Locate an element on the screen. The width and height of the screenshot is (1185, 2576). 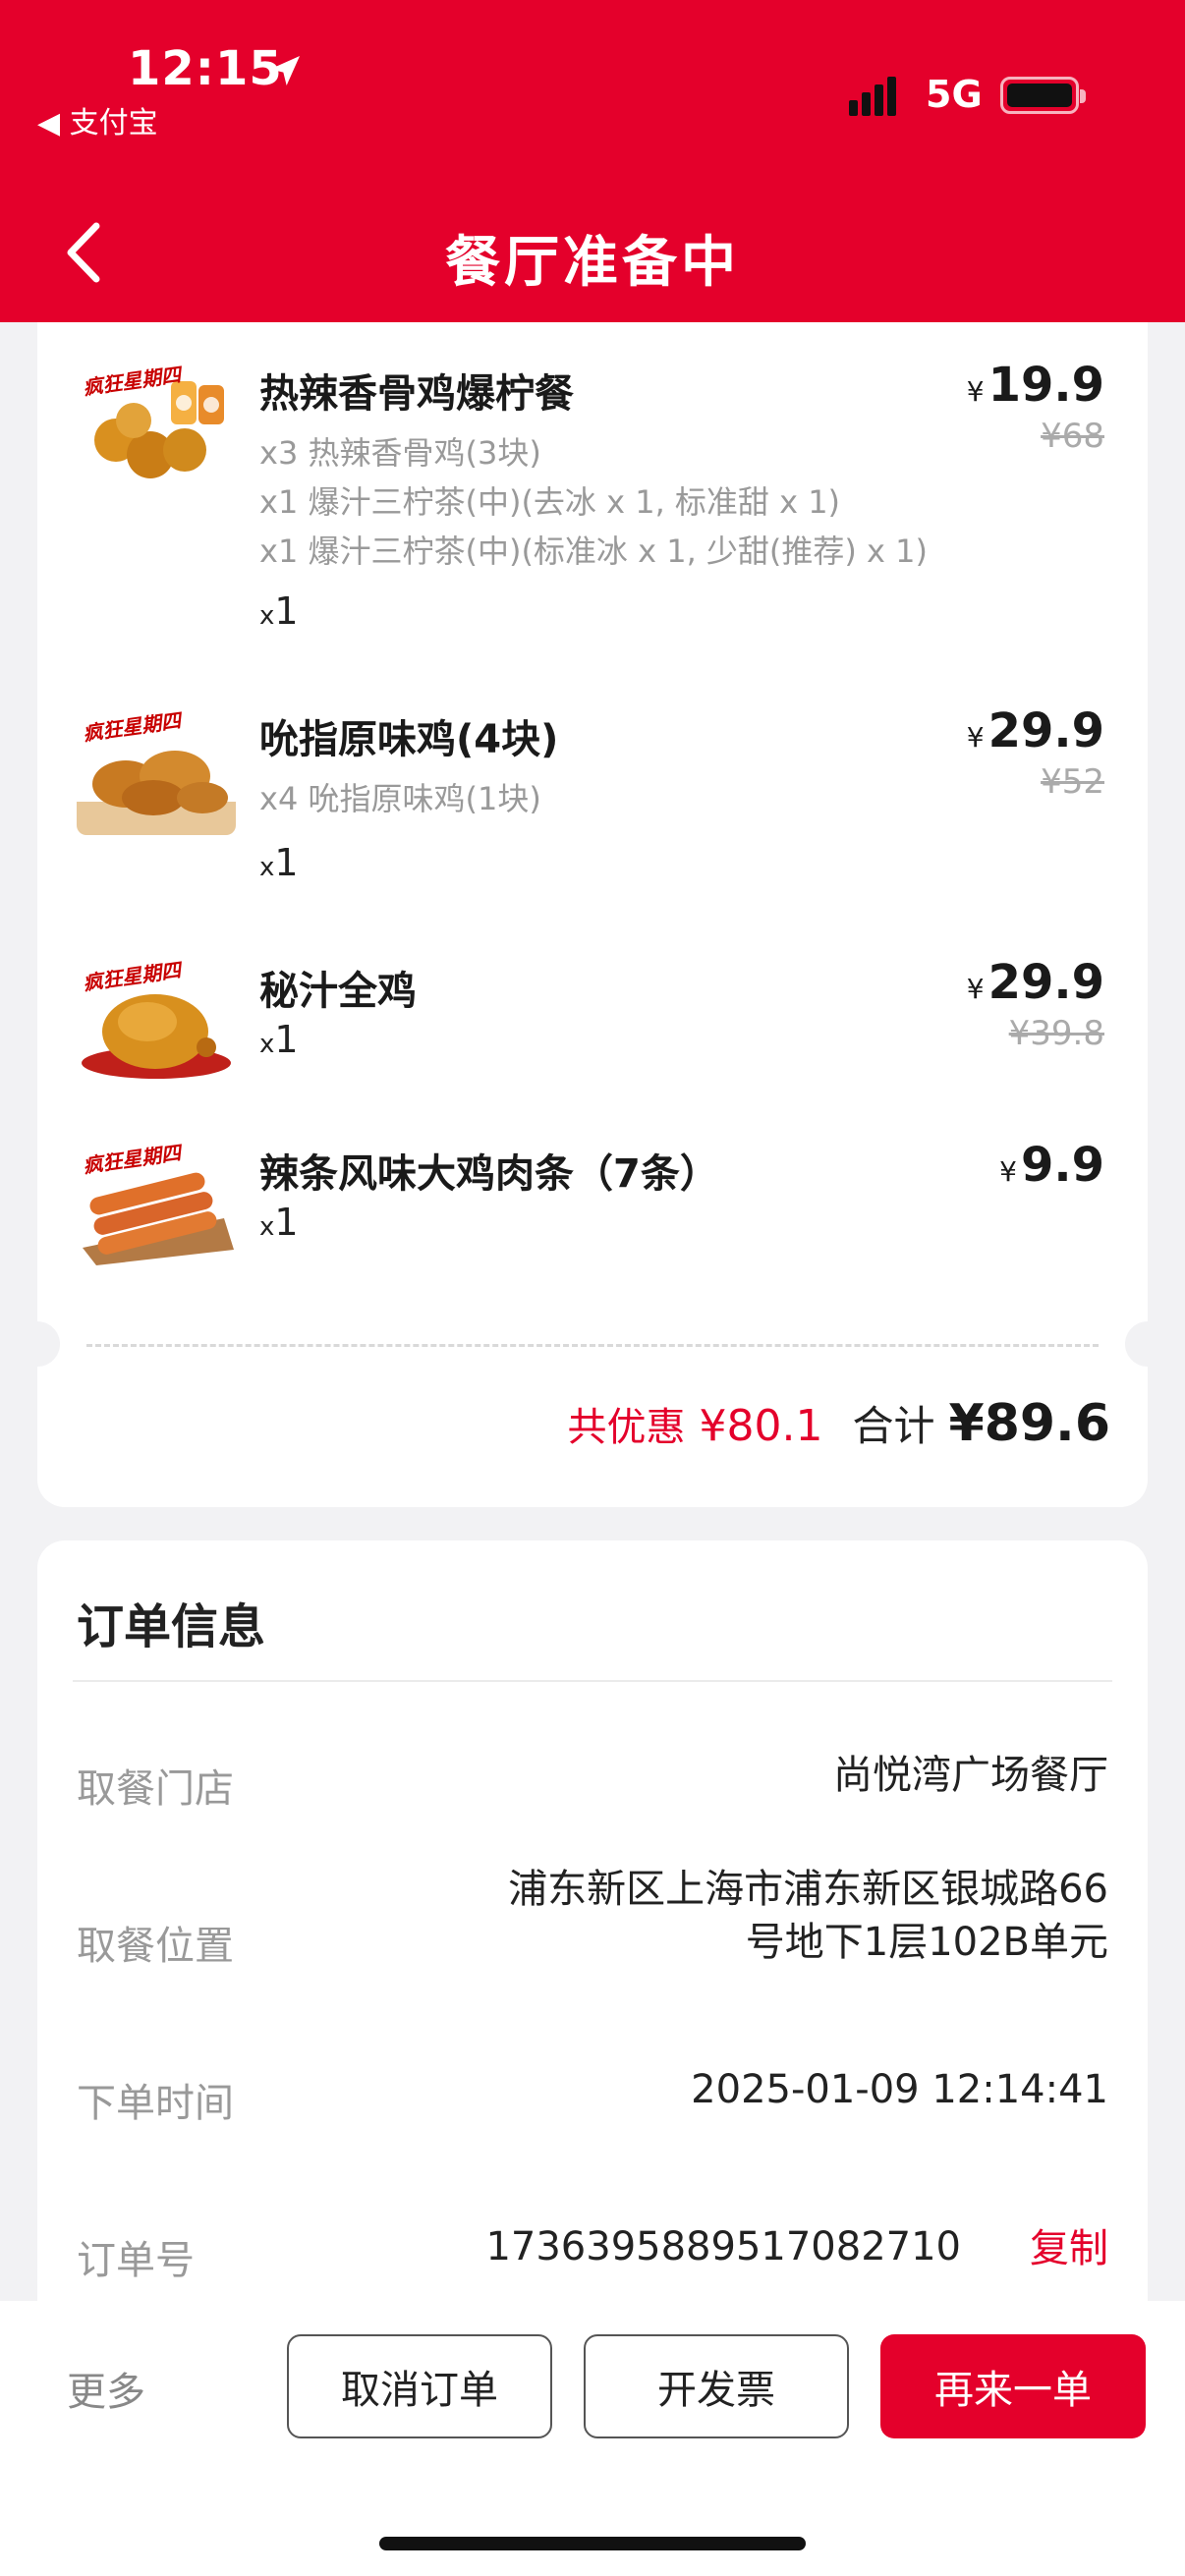
total-label: 合计 is located at coordinates (894, 1426).